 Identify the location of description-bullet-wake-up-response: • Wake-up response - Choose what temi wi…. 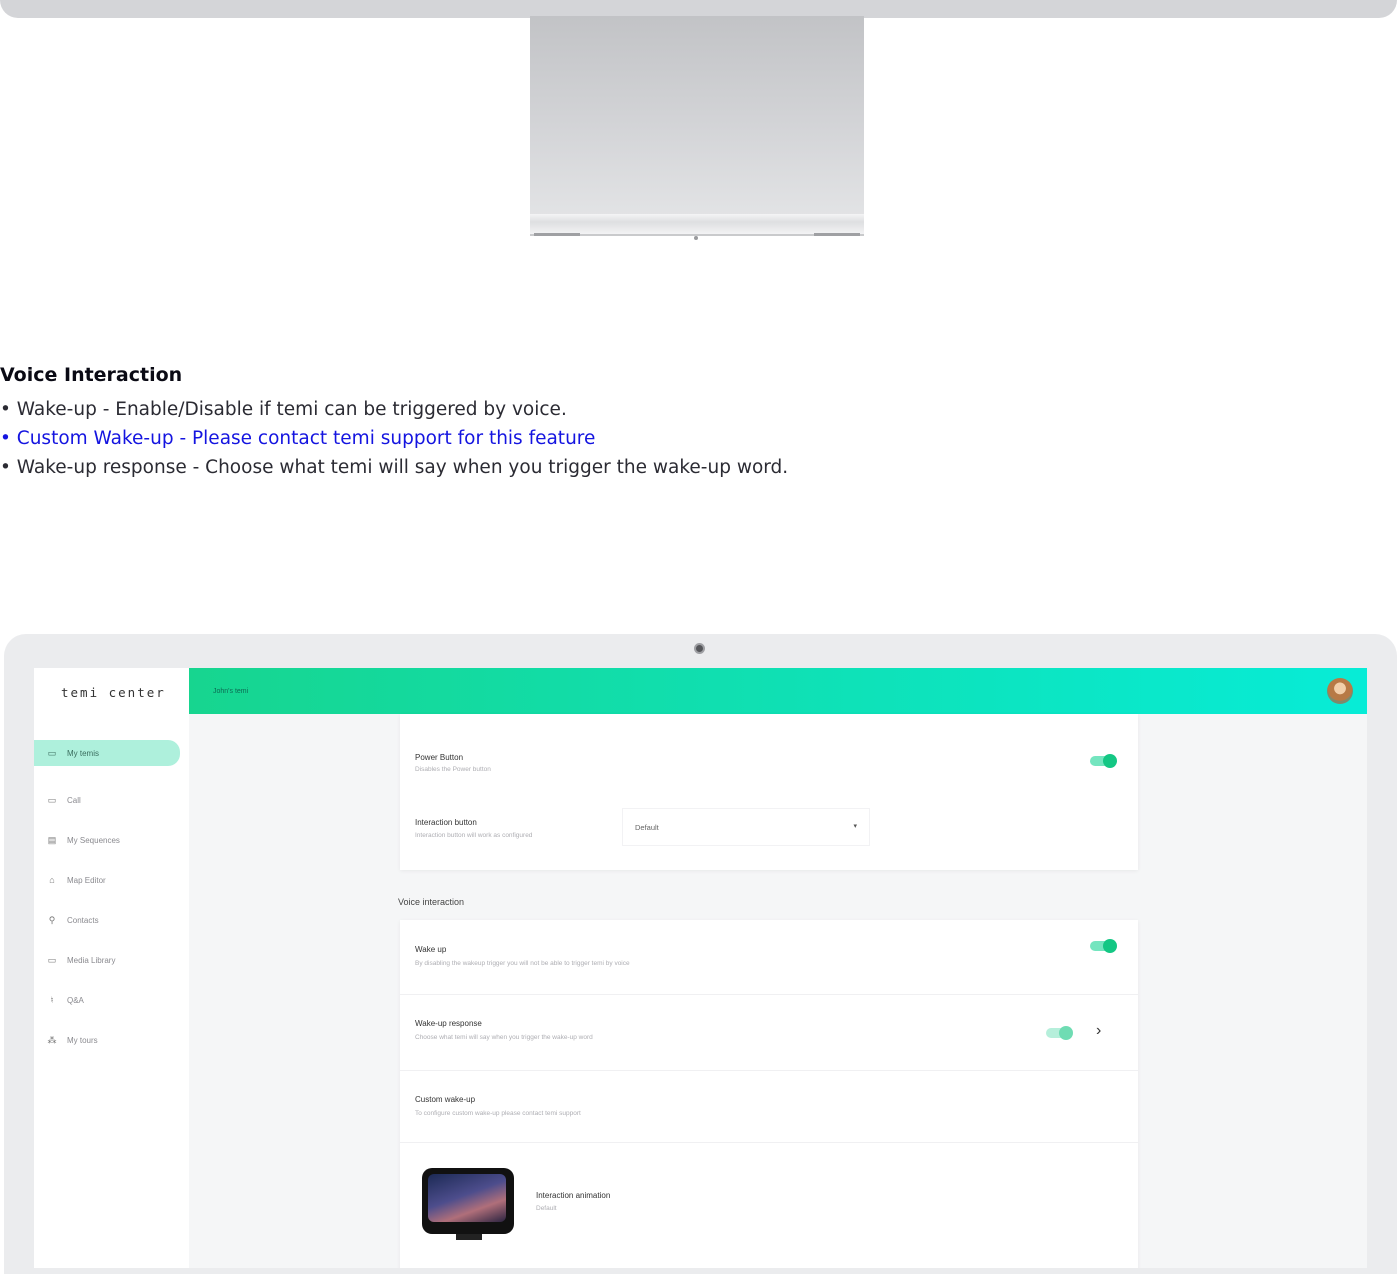
(394, 467).